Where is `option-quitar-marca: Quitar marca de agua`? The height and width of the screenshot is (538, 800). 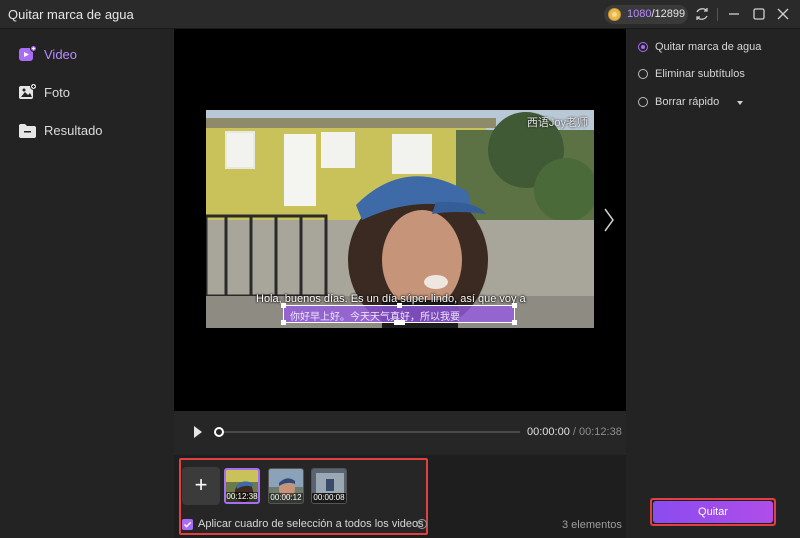 option-quitar-marca: Quitar marca de agua is located at coordinates (718, 48).